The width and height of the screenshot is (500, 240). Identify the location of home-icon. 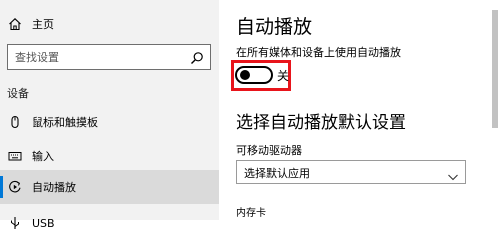
(15, 24).